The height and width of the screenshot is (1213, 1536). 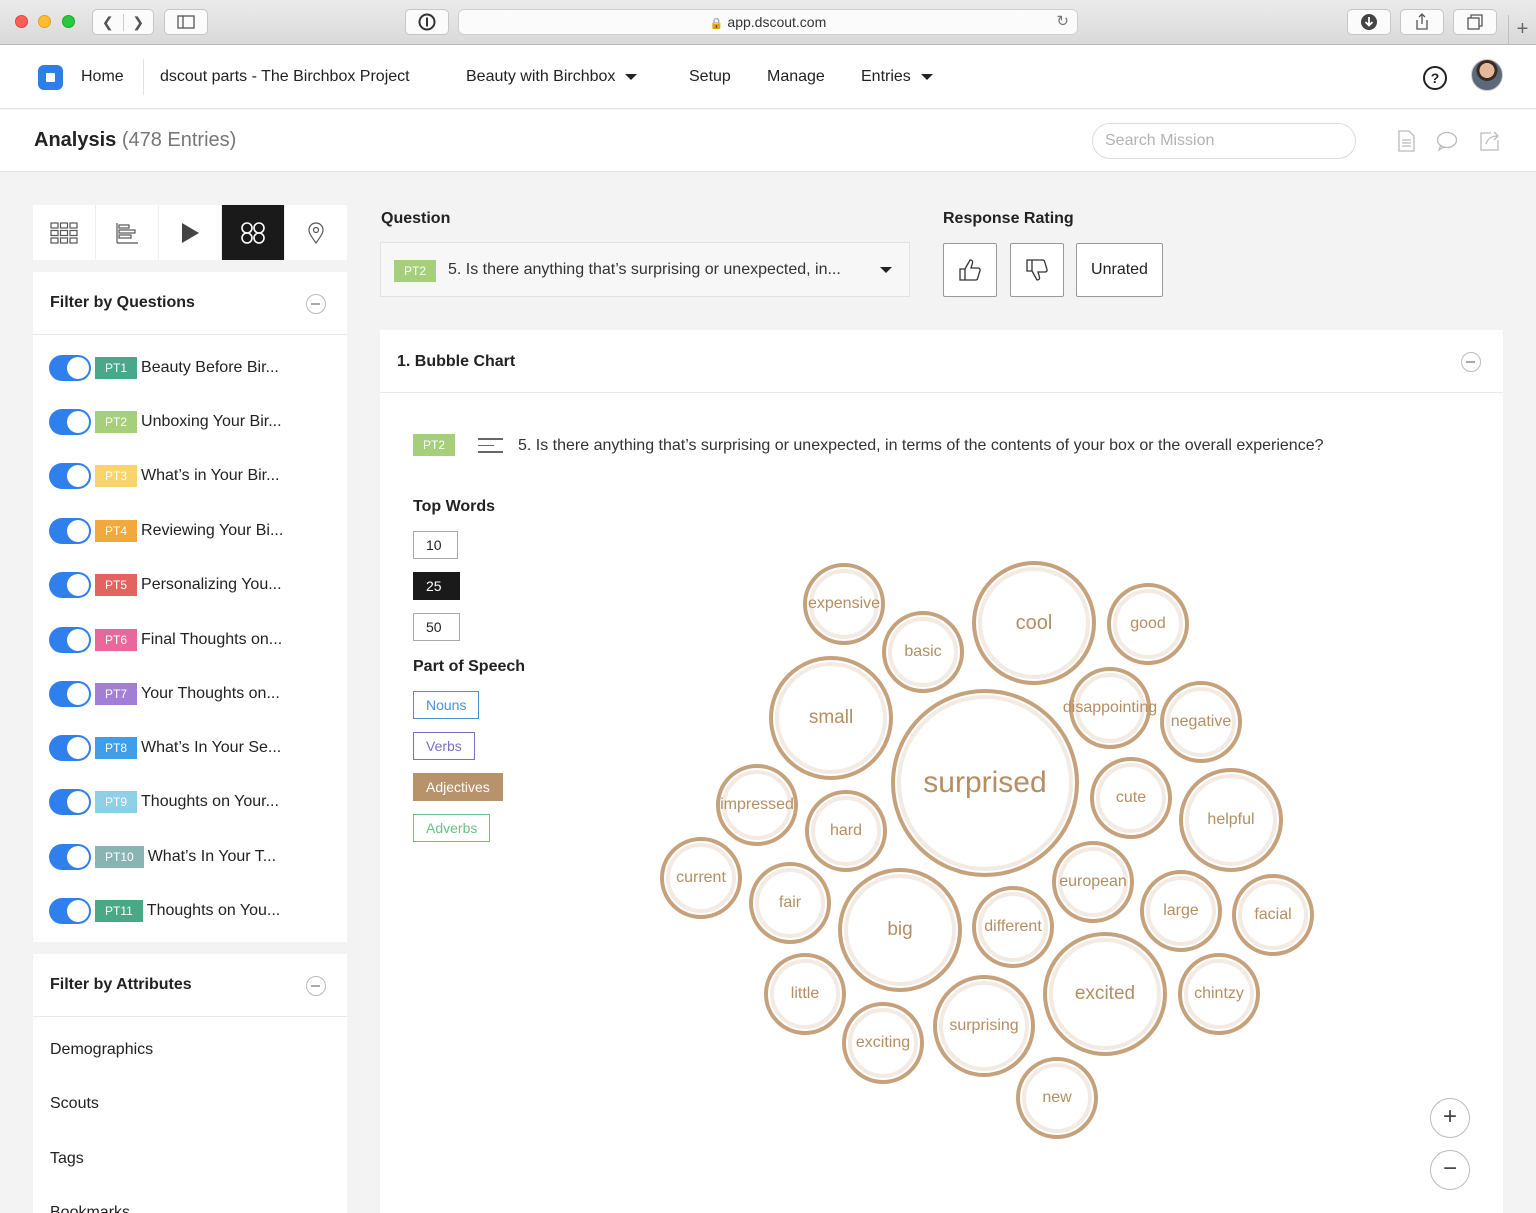 I want to click on word-bubble: facial, so click(x=1273, y=915).